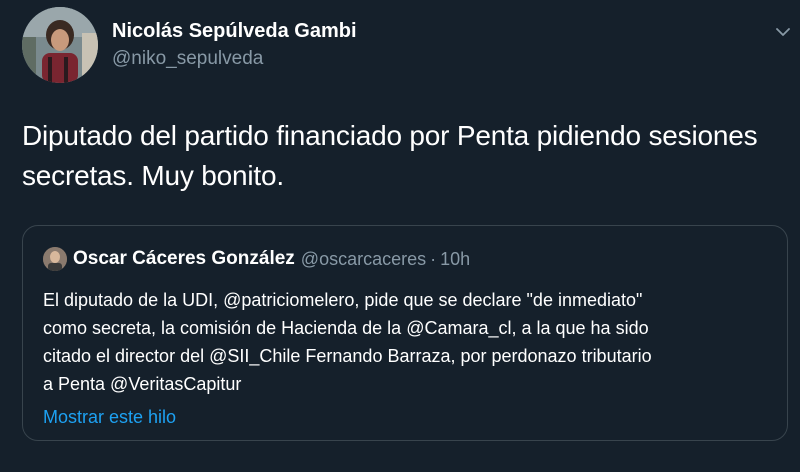 The width and height of the screenshot is (800, 472). What do you see at coordinates (184, 259) in the screenshot?
I see `quoted-author-display-name: Oscar Cáceres González` at bounding box center [184, 259].